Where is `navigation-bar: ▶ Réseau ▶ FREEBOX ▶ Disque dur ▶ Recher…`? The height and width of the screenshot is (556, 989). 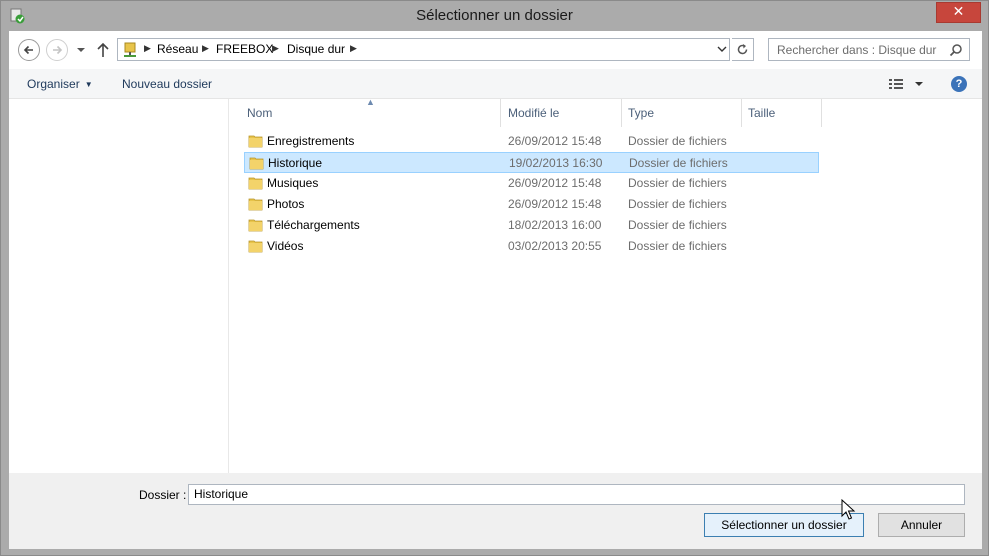
navigation-bar: ▶ Réseau ▶ FREEBOX ▶ Disque dur ▶ Recher… is located at coordinates (495, 50).